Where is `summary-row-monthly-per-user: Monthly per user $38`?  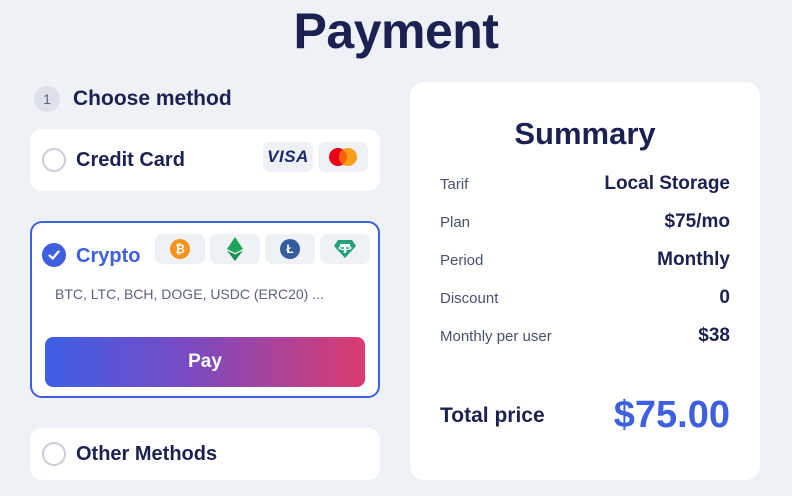 summary-row-monthly-per-user: Monthly per user $38 is located at coordinates (585, 337).